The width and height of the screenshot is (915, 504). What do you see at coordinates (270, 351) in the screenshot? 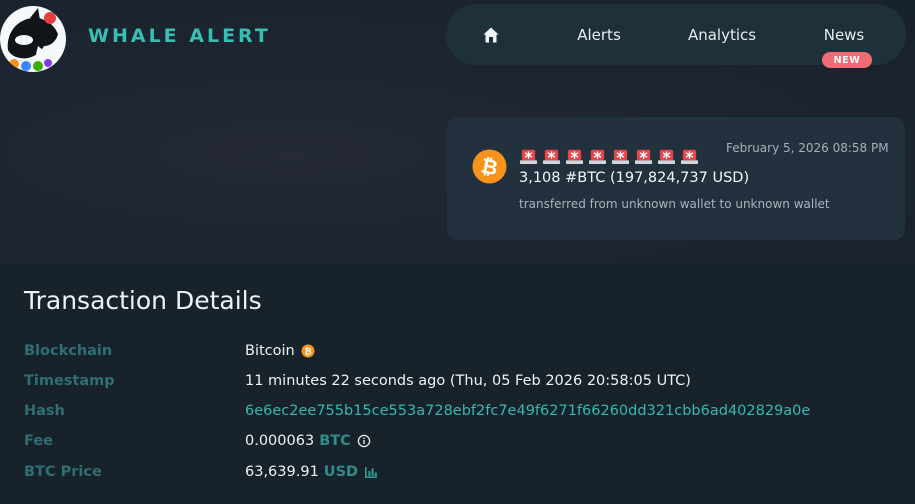
I see `blockchain-value: Bitcoin` at bounding box center [270, 351].